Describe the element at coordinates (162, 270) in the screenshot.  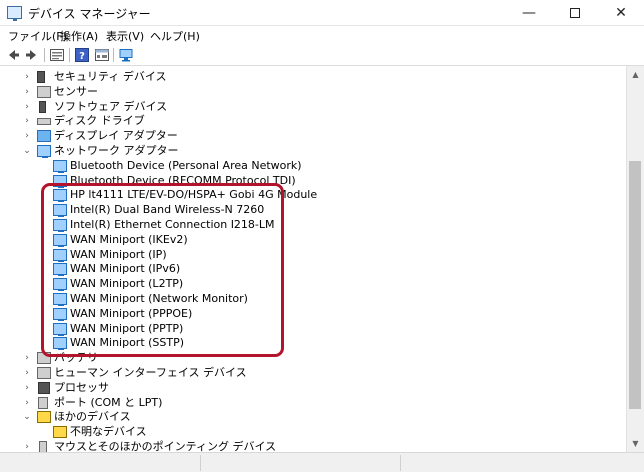
I see `annotation-highlight-box` at that location.